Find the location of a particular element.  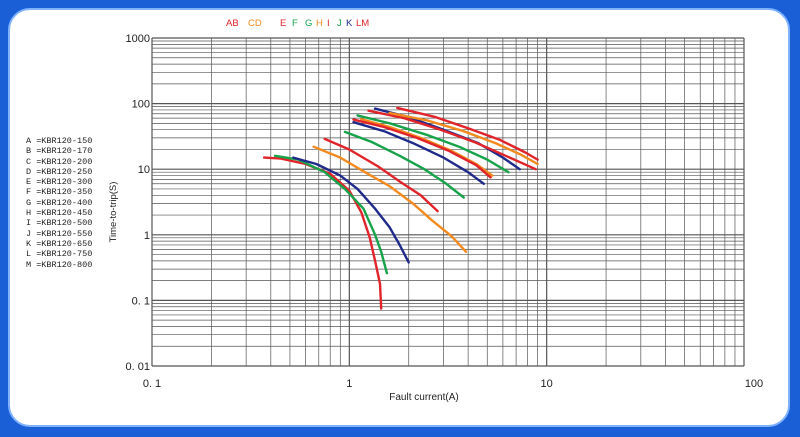

curve-letters: AB CD E F G H I J K LM is located at coordinates (297, 23).